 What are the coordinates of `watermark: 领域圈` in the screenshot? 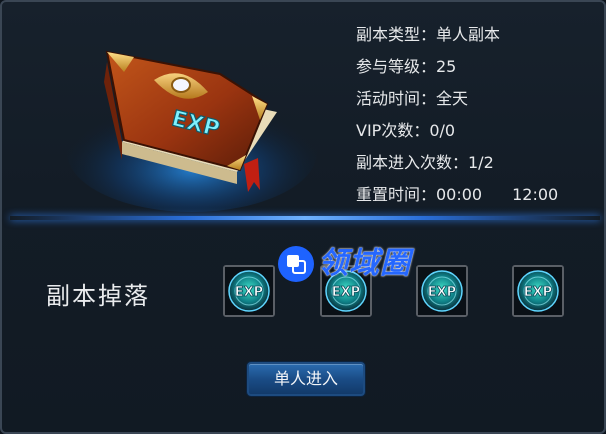 It's located at (373, 264).